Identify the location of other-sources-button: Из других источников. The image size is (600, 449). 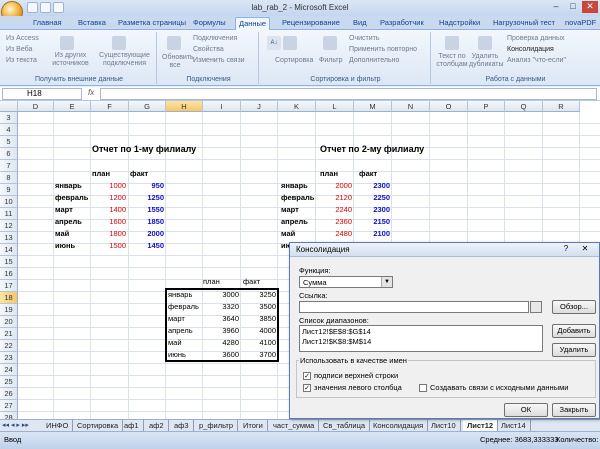
(70, 60).